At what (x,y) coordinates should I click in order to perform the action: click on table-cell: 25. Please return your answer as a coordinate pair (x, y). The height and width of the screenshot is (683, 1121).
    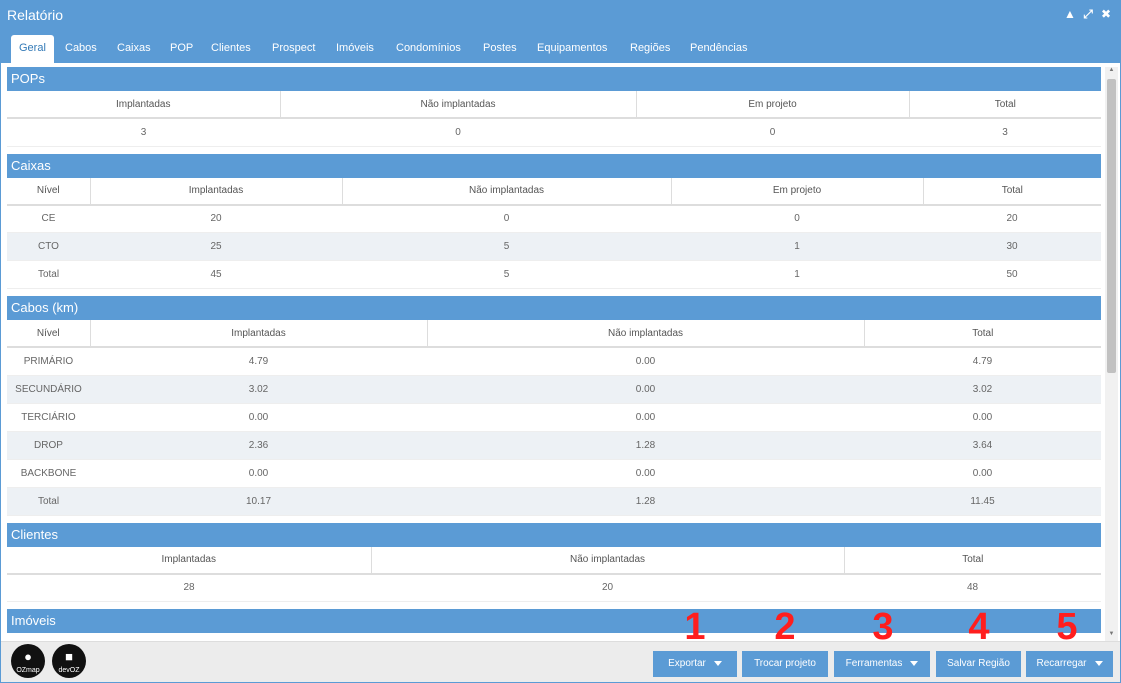
    Looking at the image, I should click on (216, 246).